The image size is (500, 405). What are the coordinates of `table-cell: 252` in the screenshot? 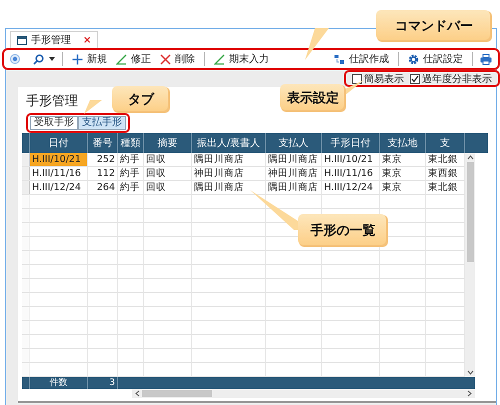 It's located at (103, 159).